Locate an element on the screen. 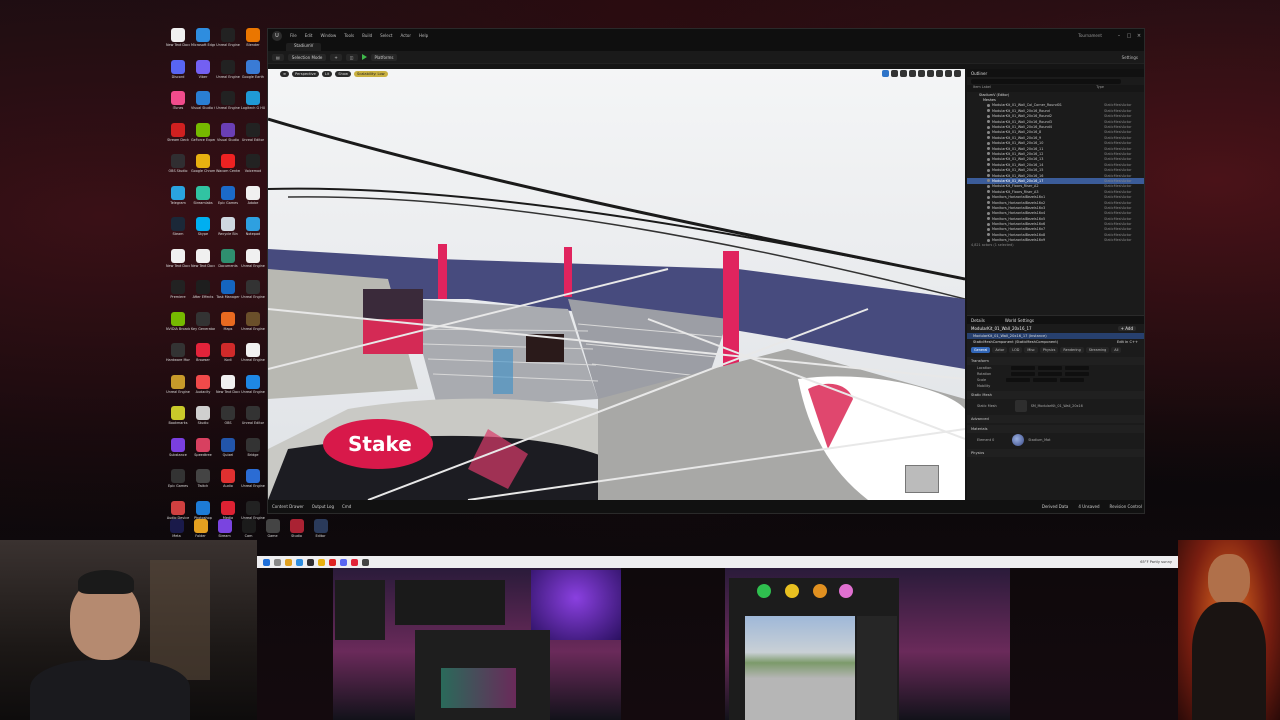 Image resolution: width=1280 pixels, height=720 pixels. filter-misc: Misc is located at coordinates (1031, 350).